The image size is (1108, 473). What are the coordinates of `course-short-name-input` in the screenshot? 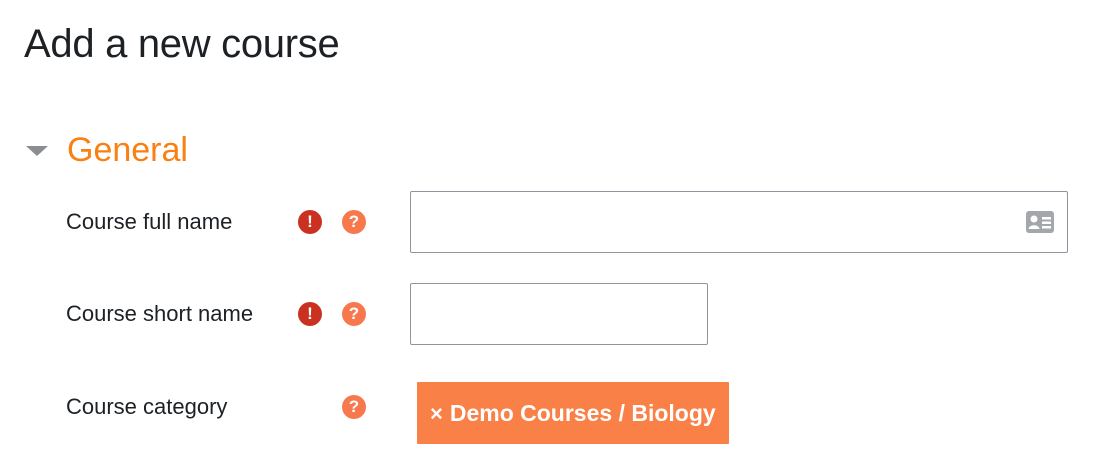 It's located at (559, 314).